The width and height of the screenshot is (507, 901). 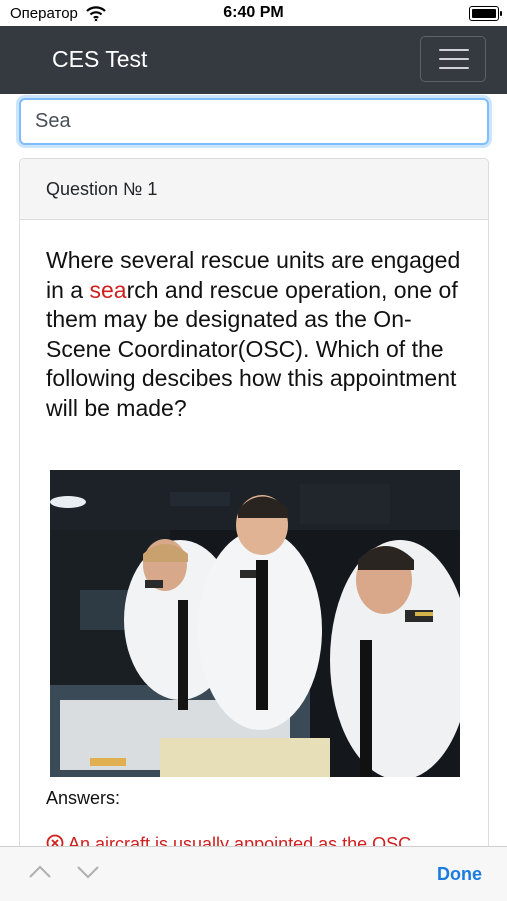 I want to click on previous-field-button, so click(x=40, y=874).